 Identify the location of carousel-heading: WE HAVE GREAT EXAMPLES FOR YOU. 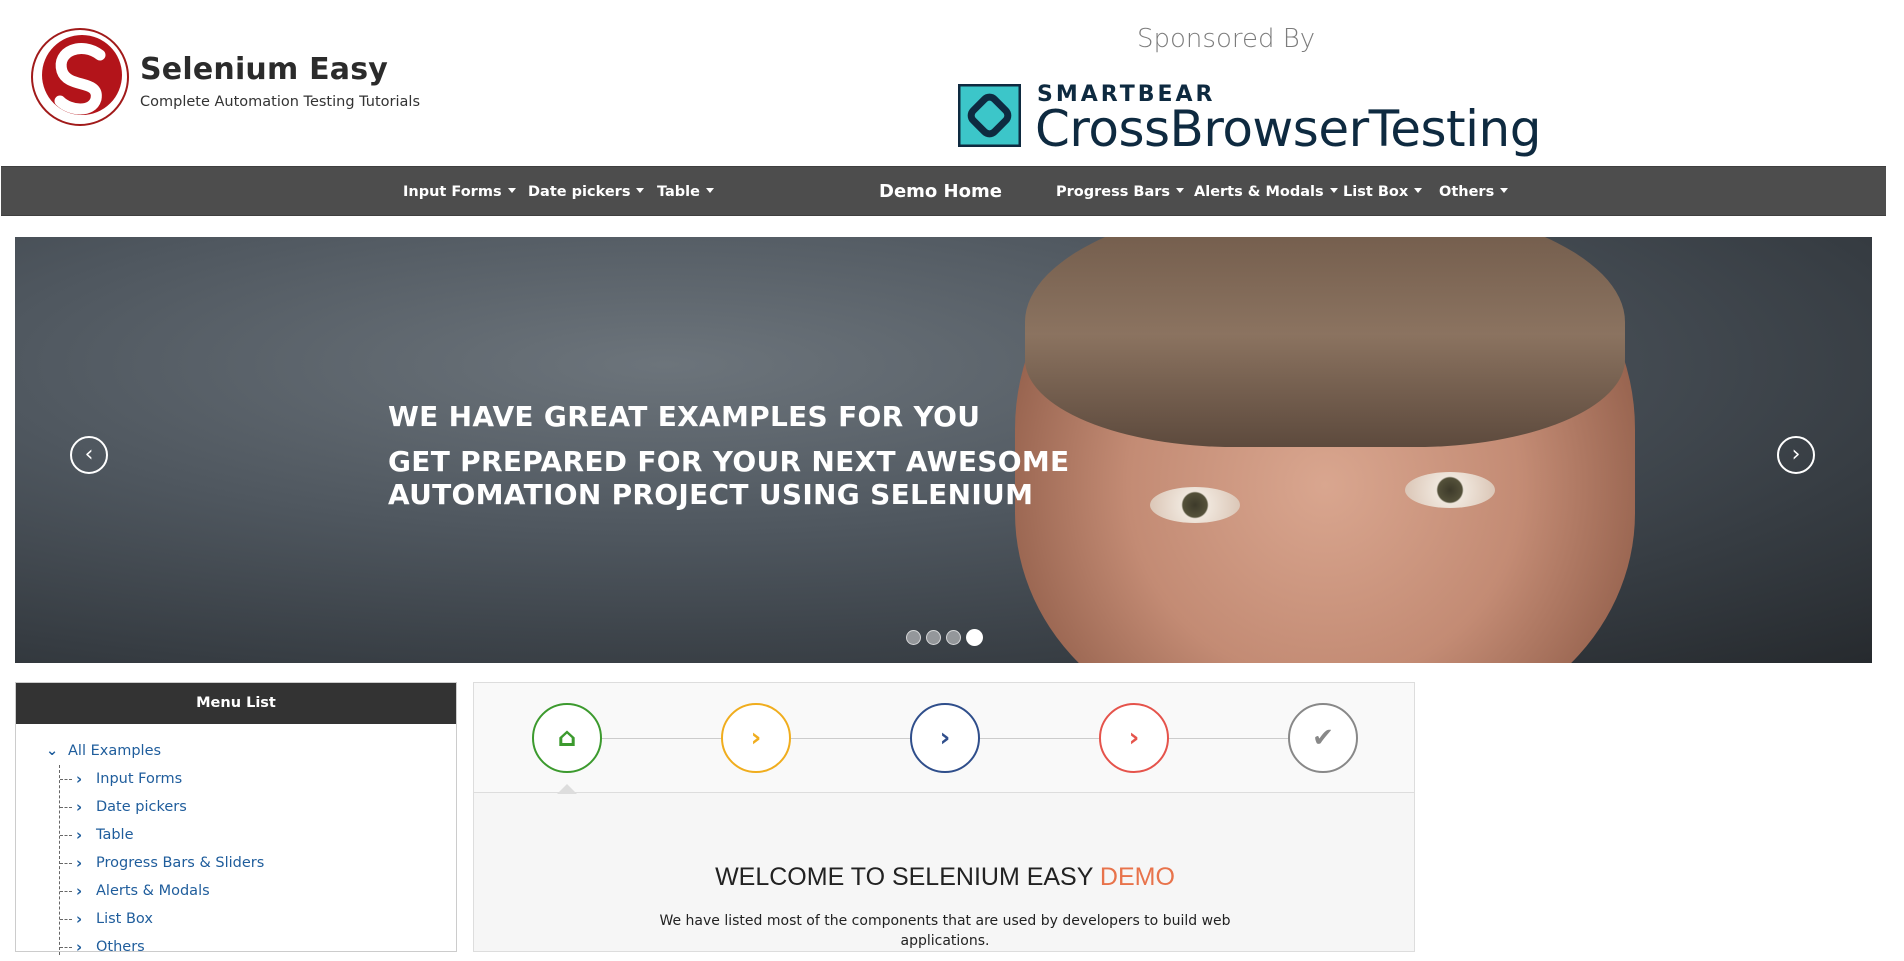
(684, 416).